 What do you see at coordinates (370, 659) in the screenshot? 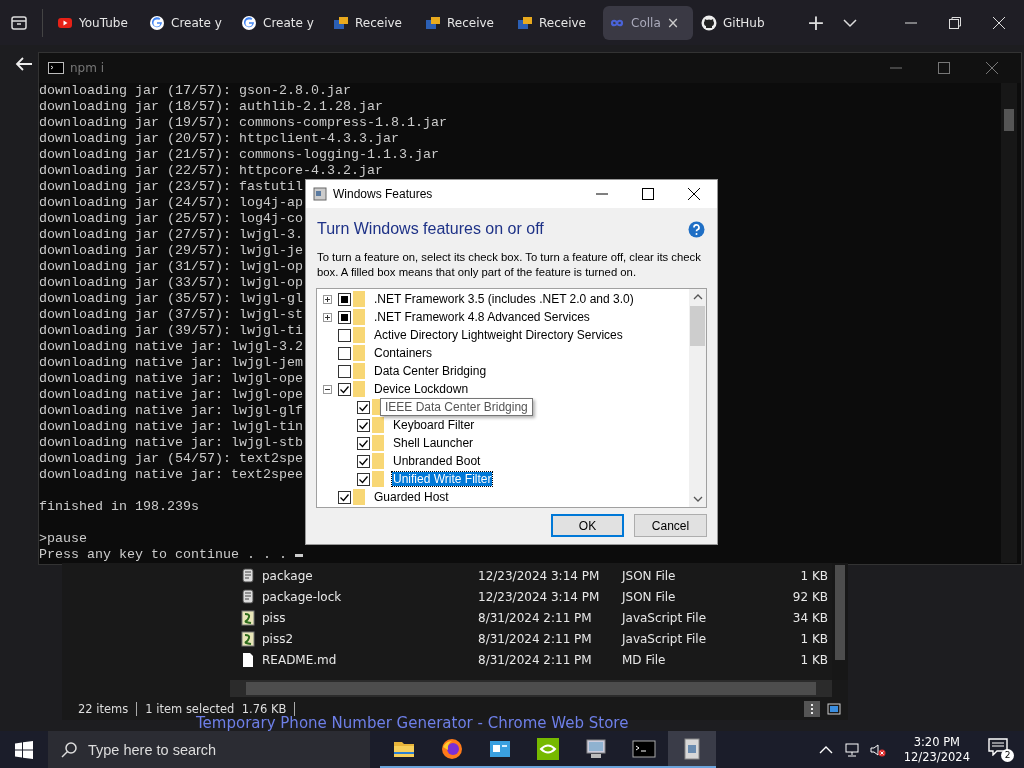
I see `file-name: README.md` at bounding box center [370, 659].